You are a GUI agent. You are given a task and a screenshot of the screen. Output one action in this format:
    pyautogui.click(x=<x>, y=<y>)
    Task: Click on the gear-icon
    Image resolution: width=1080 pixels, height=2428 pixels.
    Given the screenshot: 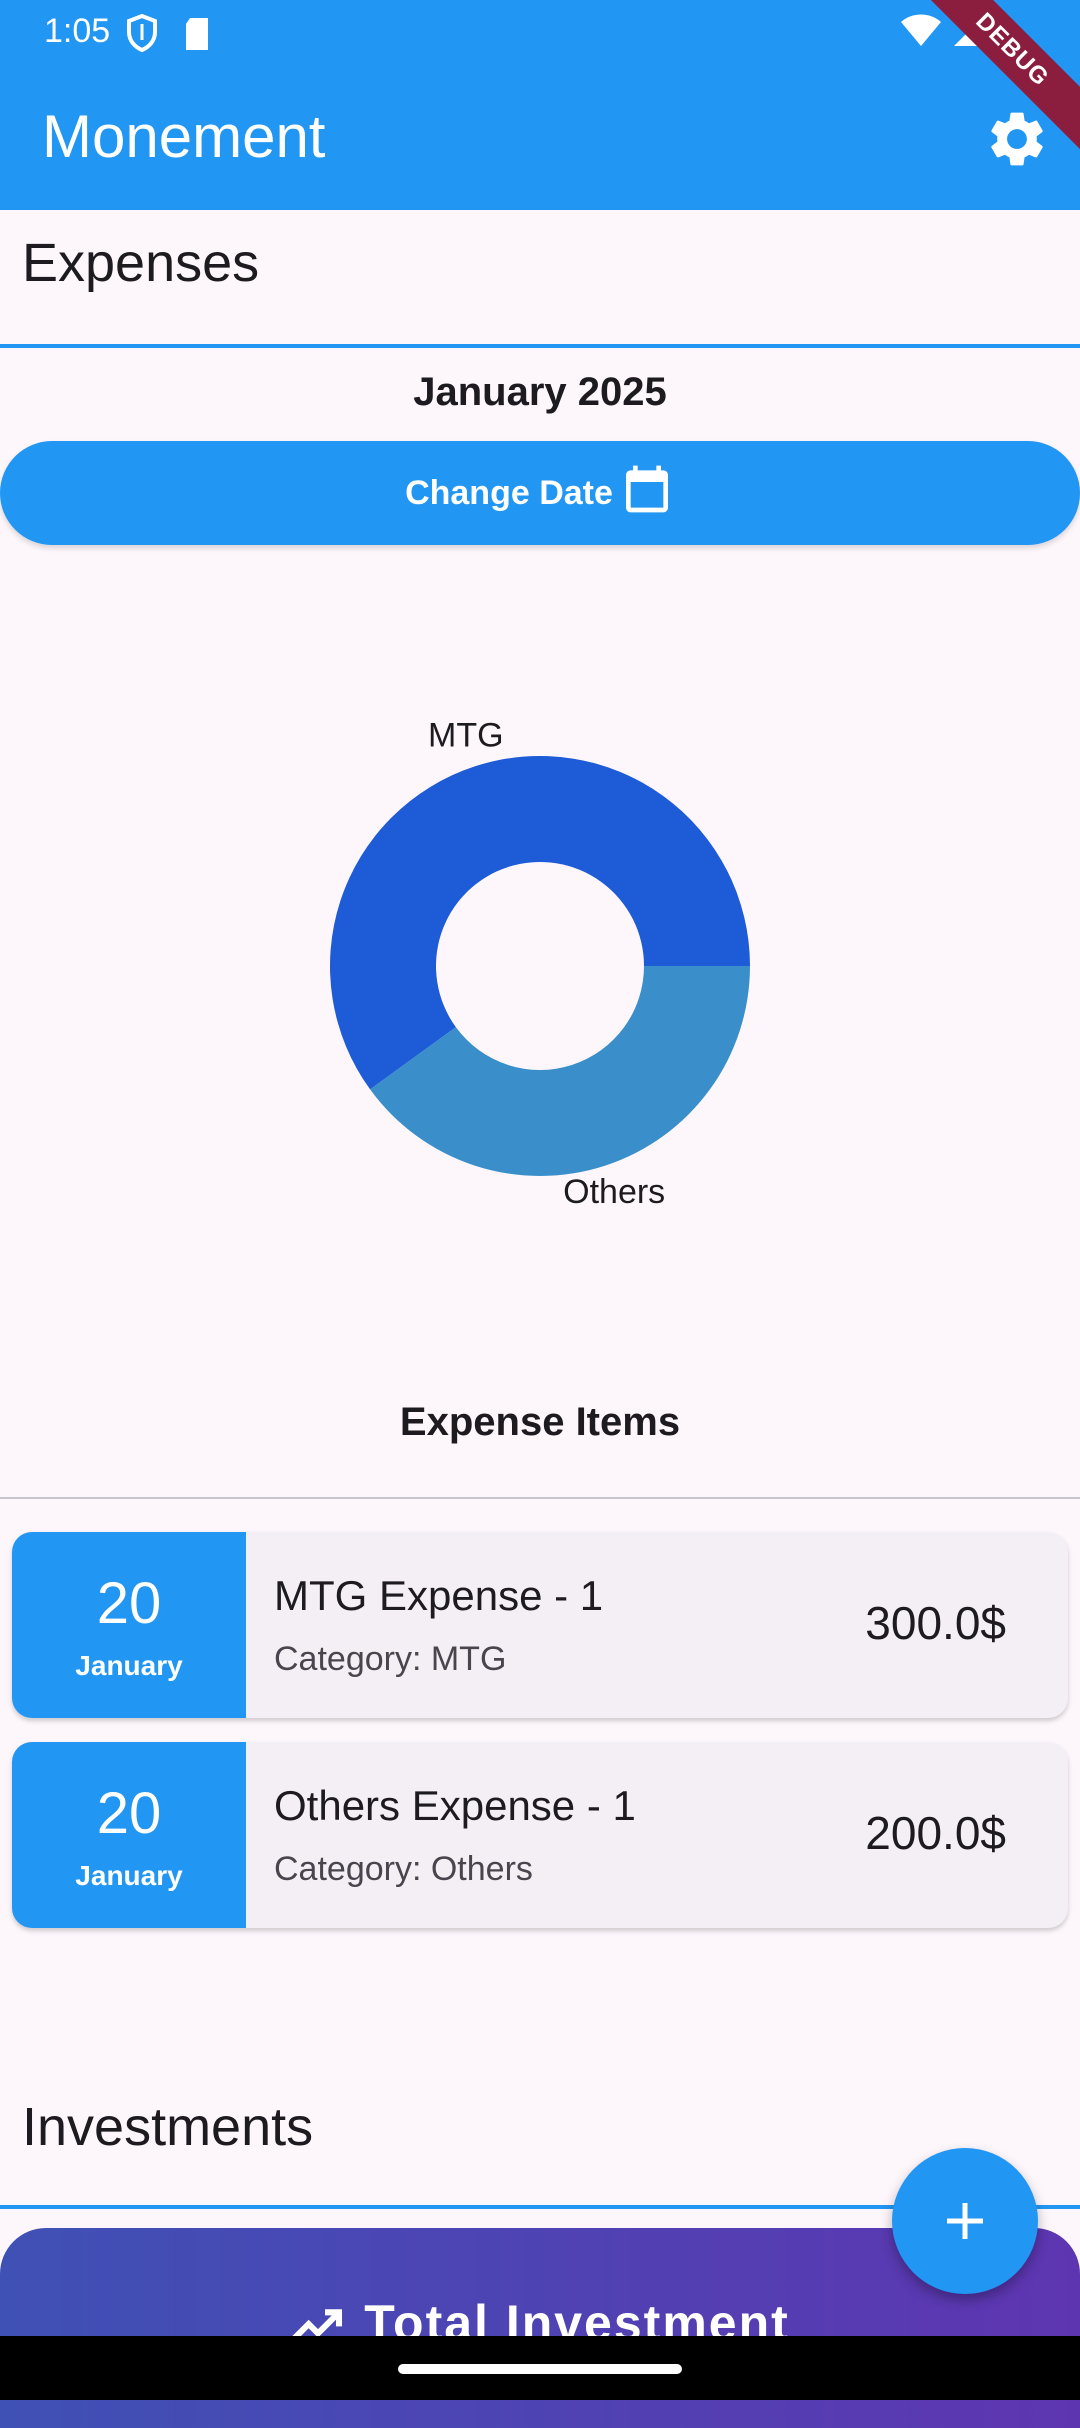 What is the action you would take?
    pyautogui.click(x=1017, y=139)
    